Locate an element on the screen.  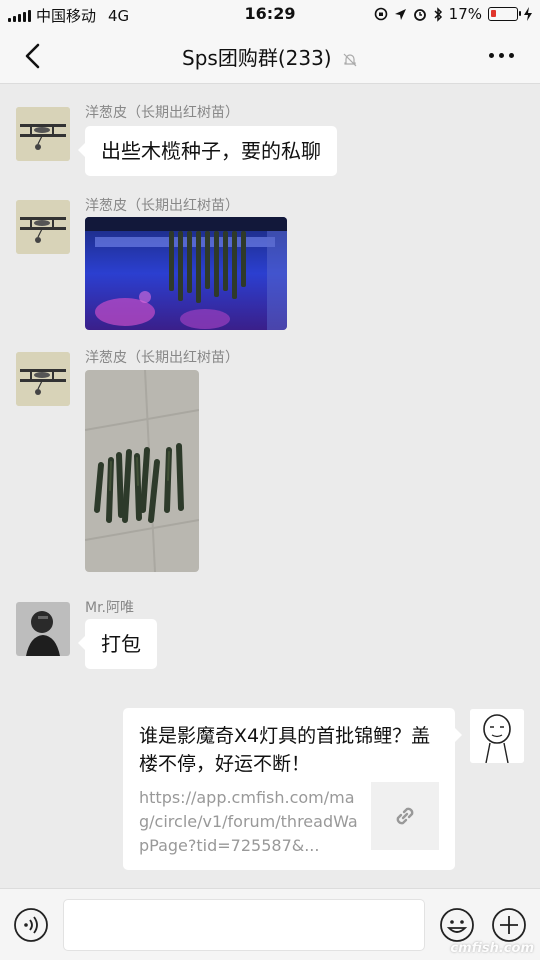
plus-icon is located at coordinates (509, 925).